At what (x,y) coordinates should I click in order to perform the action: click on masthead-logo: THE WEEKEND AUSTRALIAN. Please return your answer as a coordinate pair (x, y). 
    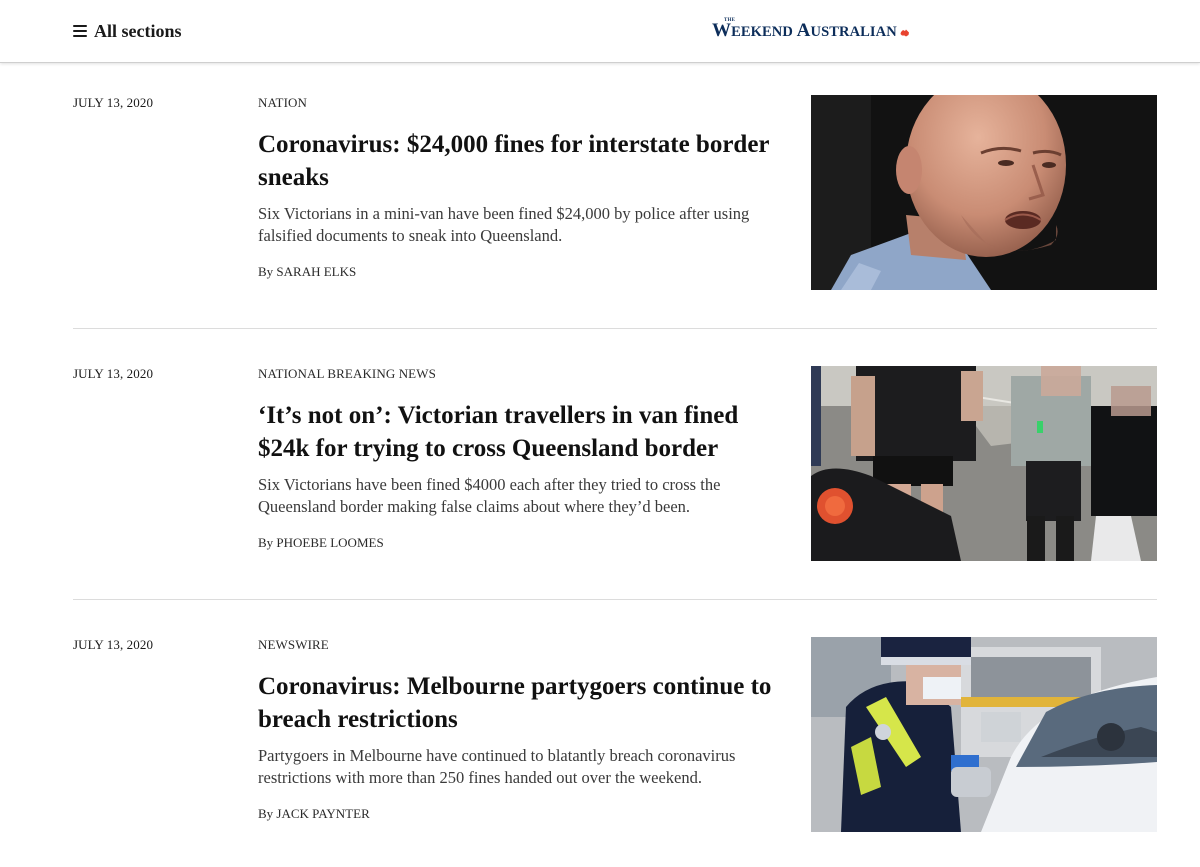
    Looking at the image, I should click on (811, 31).